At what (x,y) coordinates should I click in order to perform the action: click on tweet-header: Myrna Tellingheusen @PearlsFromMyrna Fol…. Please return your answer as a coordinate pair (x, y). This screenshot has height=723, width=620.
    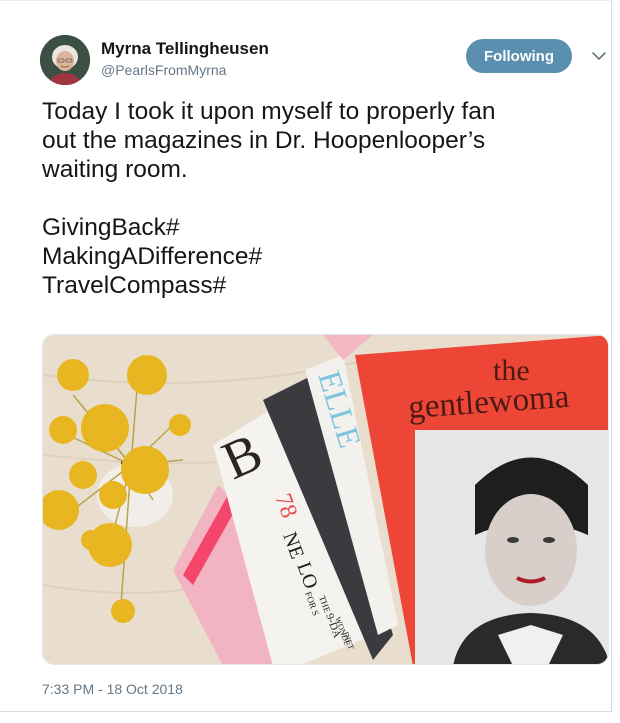
    Looking at the image, I should click on (323, 61).